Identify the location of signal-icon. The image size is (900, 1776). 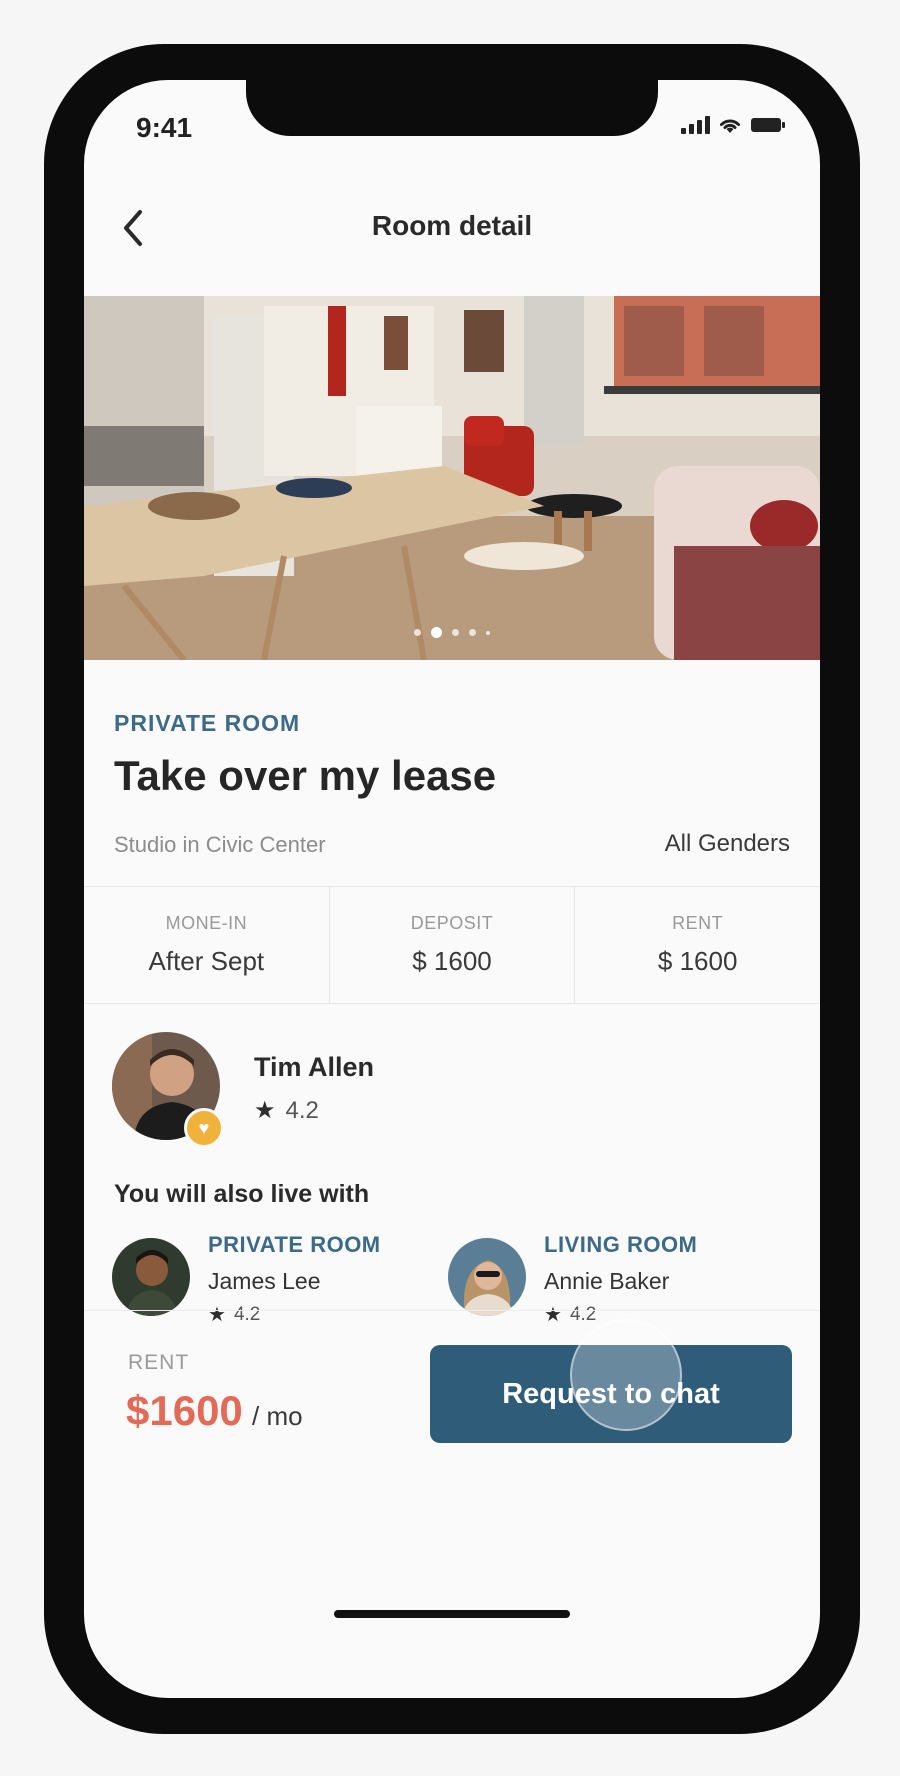
(695, 125).